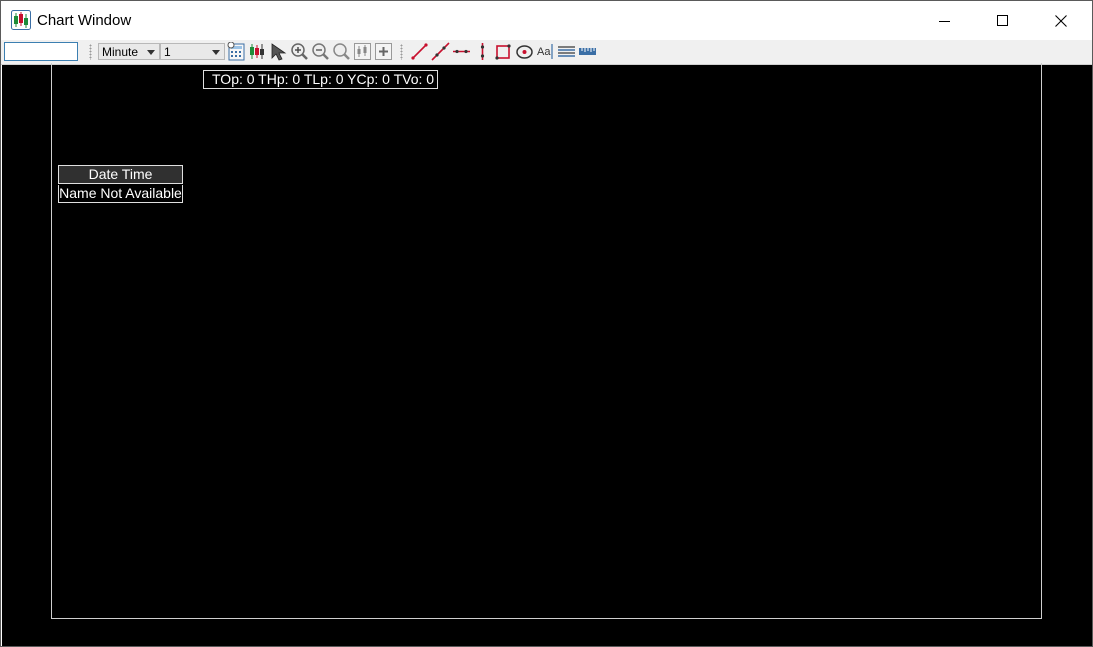  I want to click on window-title: Chart Window, so click(84, 20).